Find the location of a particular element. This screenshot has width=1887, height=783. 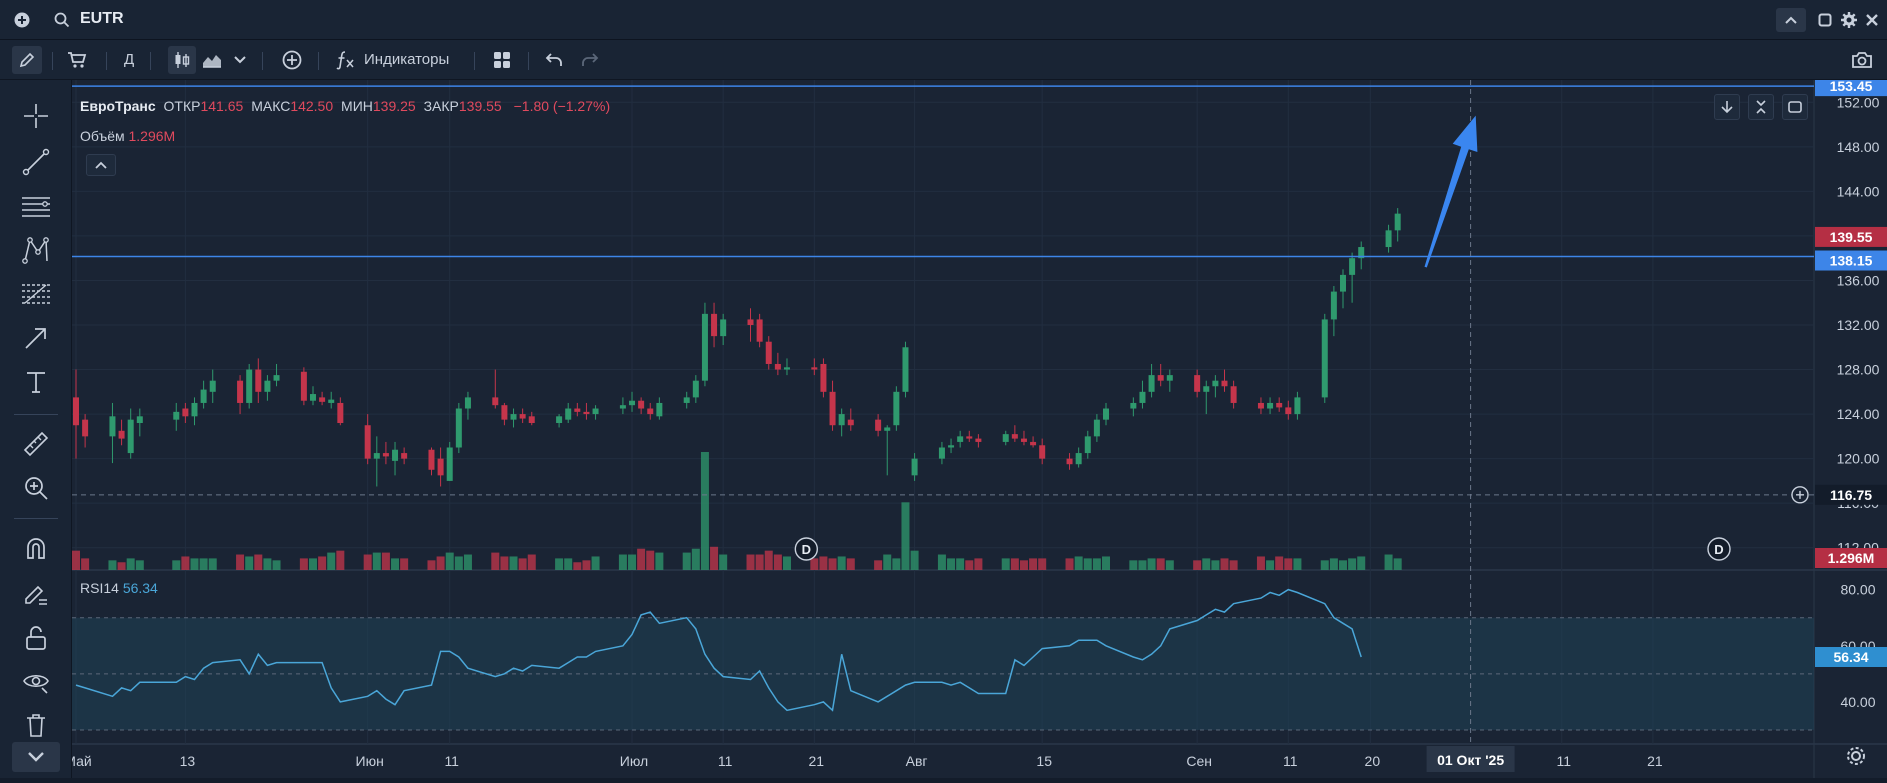

indicators-button: Индикаторы is located at coordinates (406, 59).